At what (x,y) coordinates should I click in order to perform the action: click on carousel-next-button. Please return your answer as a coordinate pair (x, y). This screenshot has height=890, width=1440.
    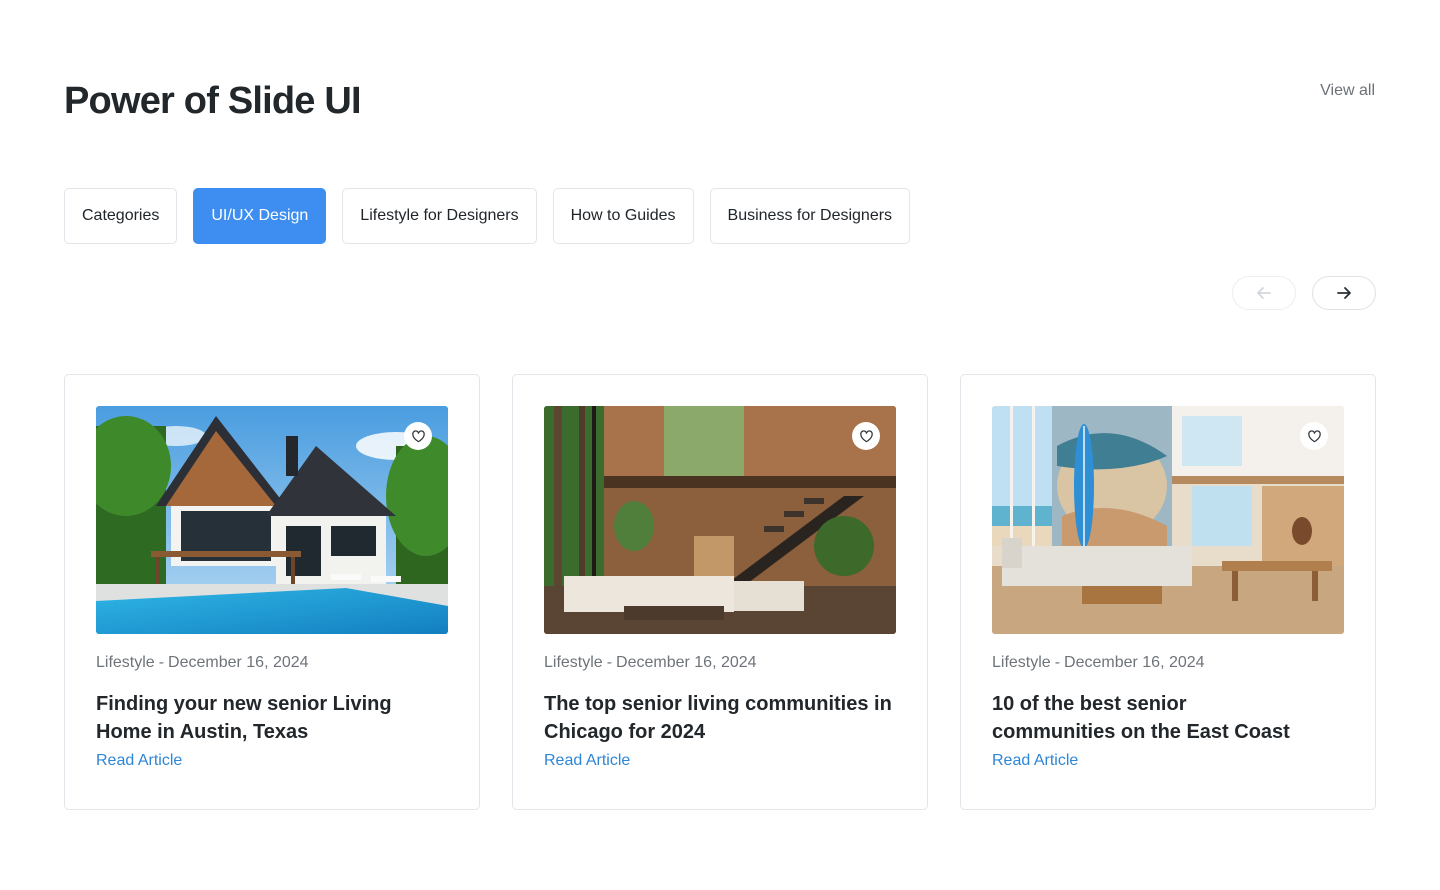
    Looking at the image, I should click on (1344, 293).